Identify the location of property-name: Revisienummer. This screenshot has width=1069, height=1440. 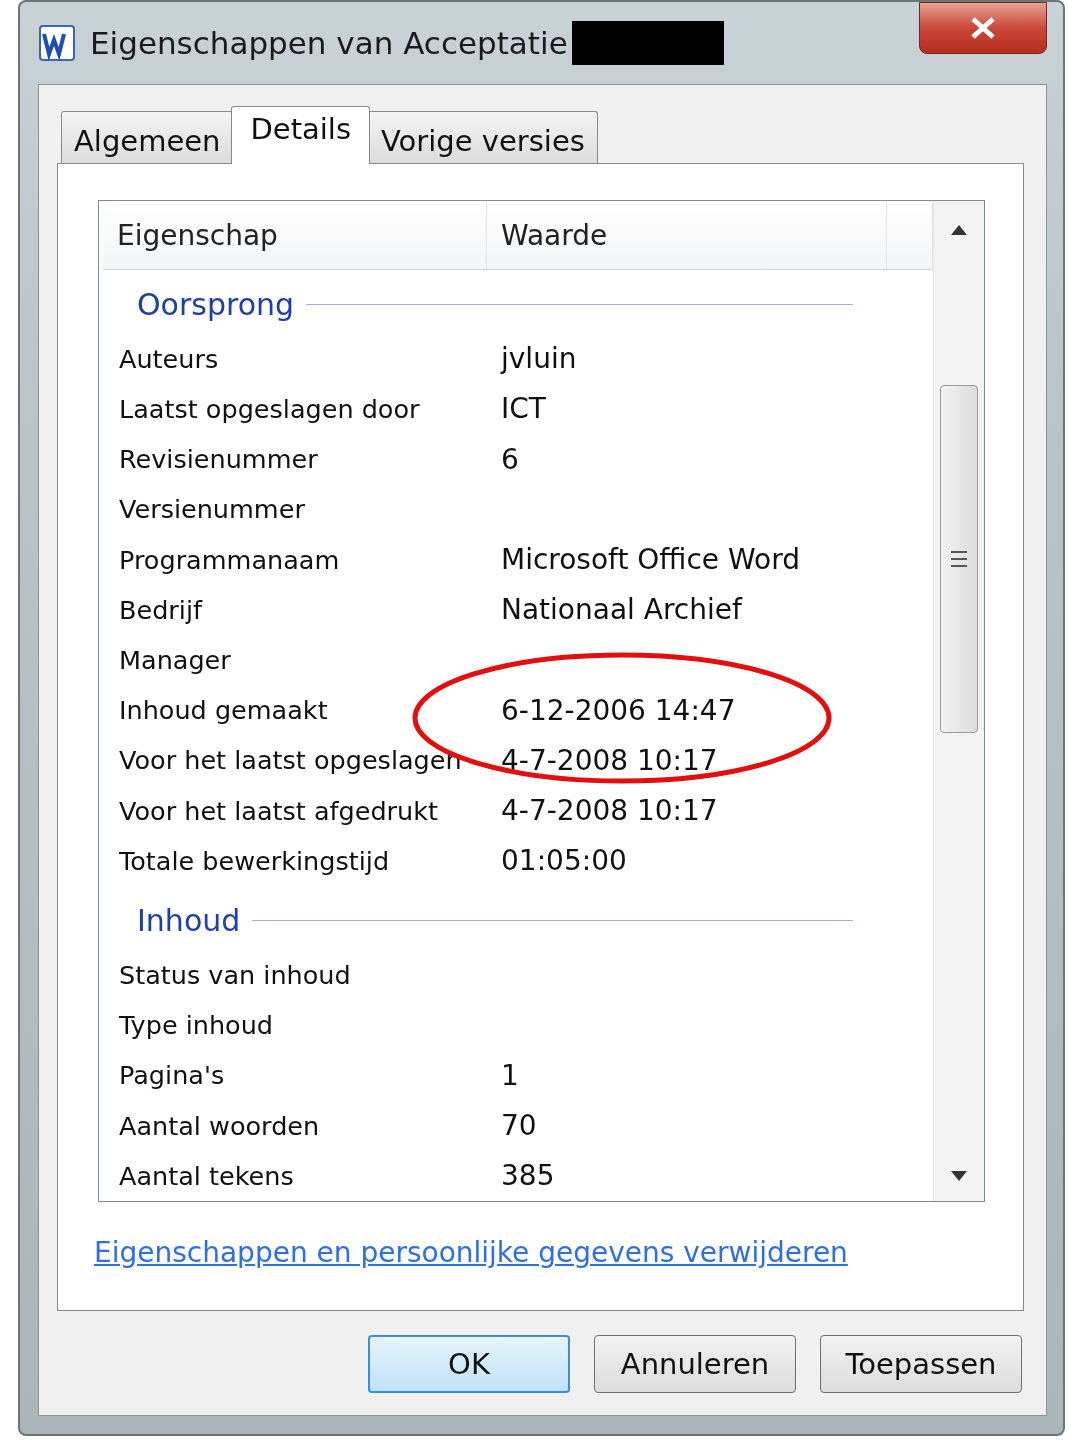
(219, 459).